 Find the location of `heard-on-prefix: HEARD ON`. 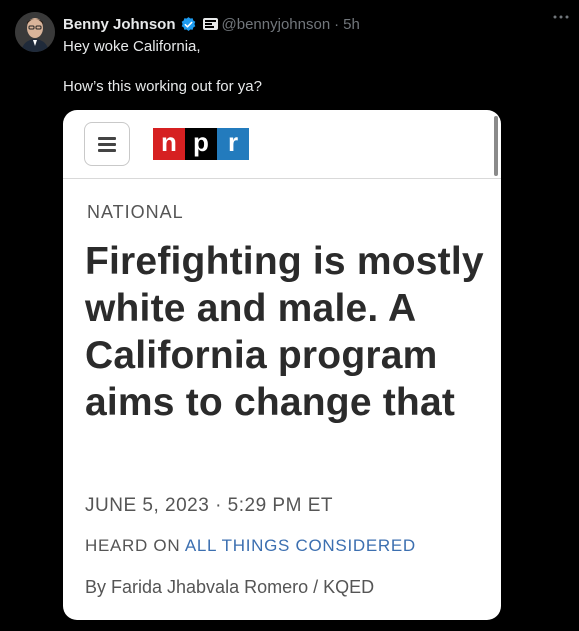

heard-on-prefix: HEARD ON is located at coordinates (133, 545).